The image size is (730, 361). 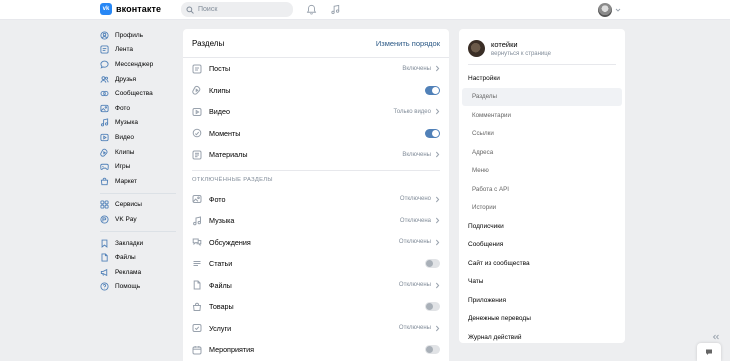 What do you see at coordinates (605, 10) in the screenshot?
I see `user-avatar` at bounding box center [605, 10].